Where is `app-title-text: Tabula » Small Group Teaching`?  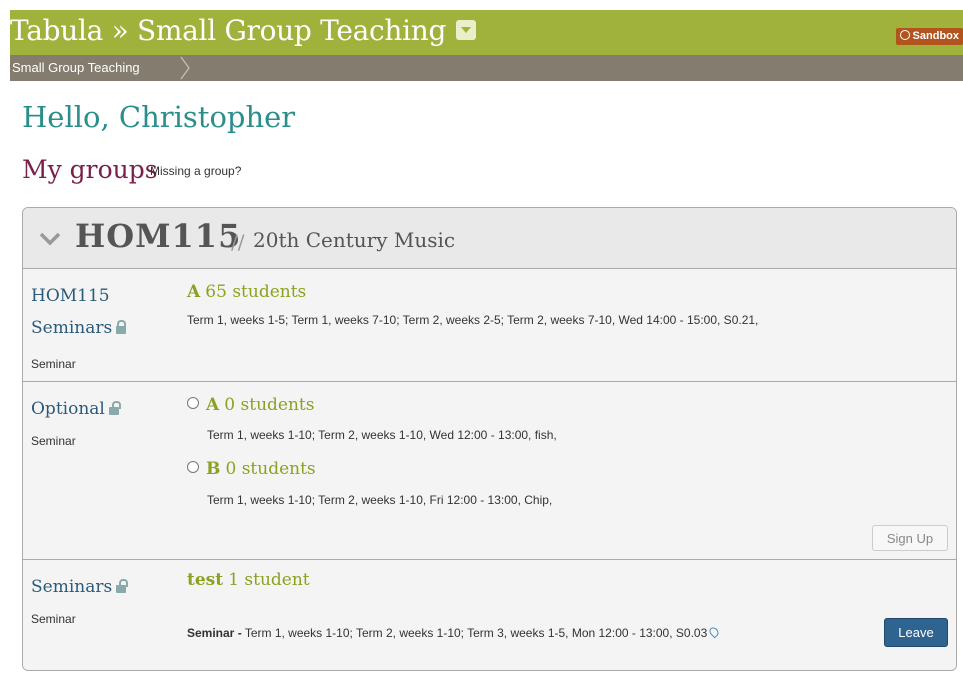 app-title-text: Tabula » Small Group Teaching is located at coordinates (228, 30).